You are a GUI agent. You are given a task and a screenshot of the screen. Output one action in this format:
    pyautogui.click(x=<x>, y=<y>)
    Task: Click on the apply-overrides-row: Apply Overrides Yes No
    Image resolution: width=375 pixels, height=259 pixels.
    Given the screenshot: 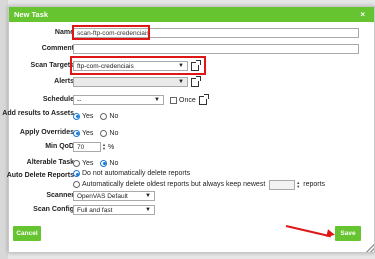 What is the action you would take?
    pyautogui.click(x=192, y=133)
    